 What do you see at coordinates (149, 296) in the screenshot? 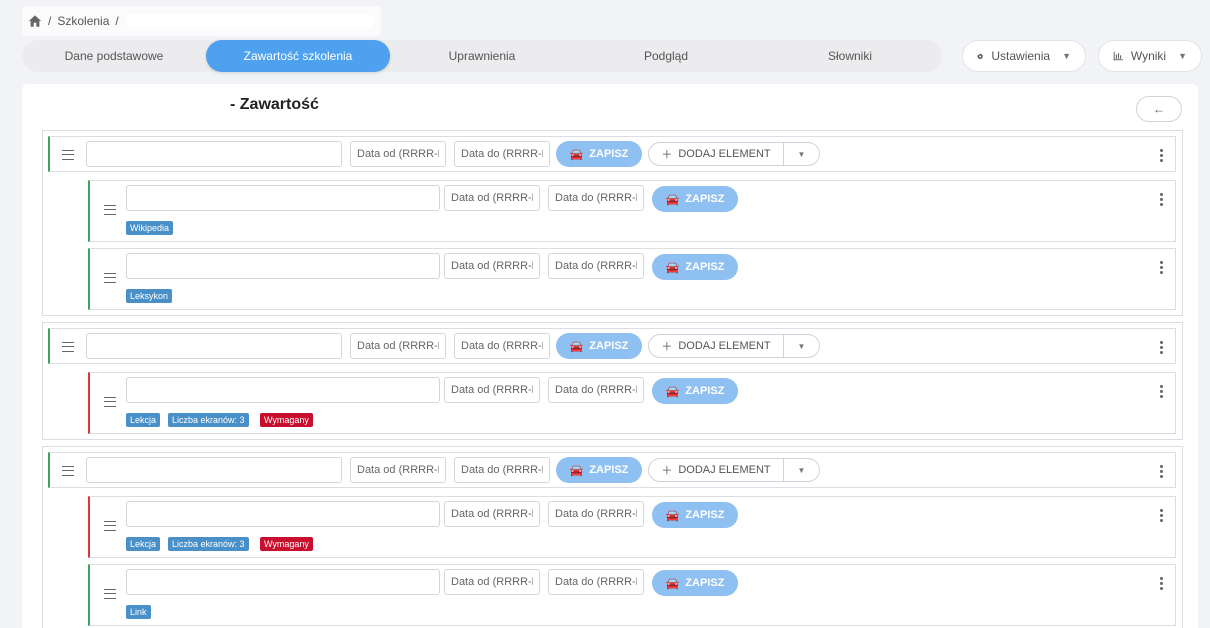
I see `type-badge: Leksykon` at bounding box center [149, 296].